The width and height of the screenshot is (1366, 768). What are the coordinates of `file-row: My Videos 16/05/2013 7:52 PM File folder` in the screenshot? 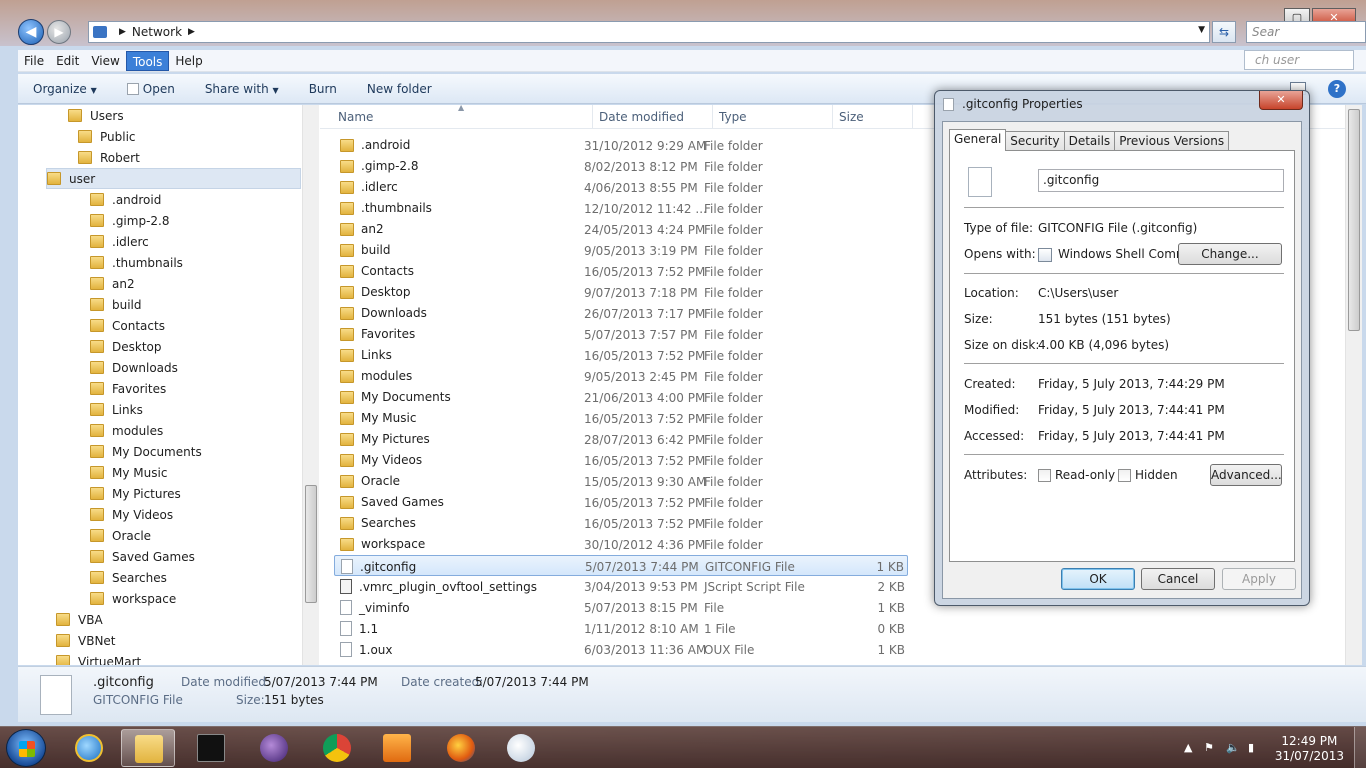 It's located at (621, 460).